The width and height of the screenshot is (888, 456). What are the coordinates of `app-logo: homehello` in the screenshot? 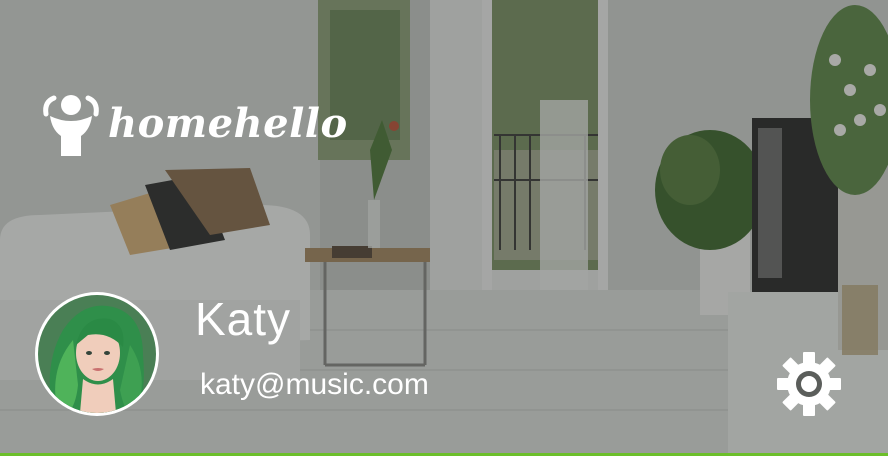 It's located at (194, 125).